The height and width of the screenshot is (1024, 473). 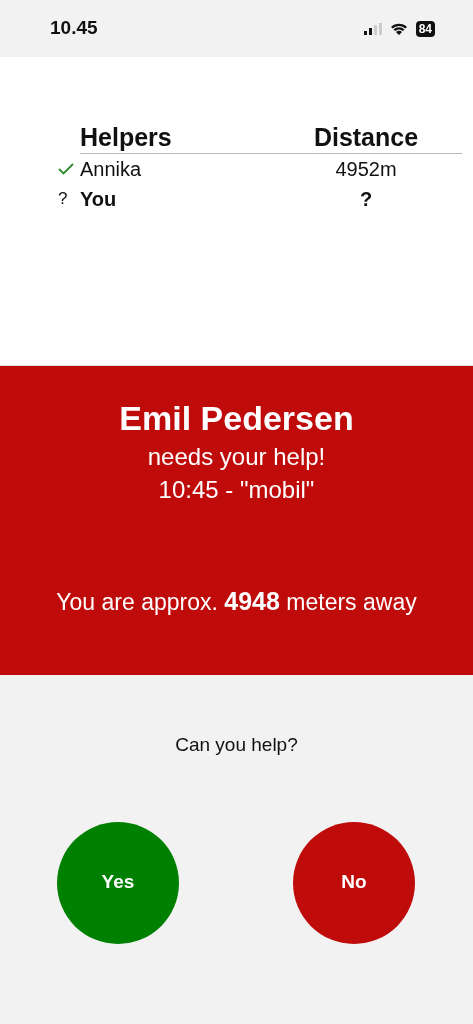 I want to click on distance-text: You are approx. 4948 meters away, so click(x=236, y=601).